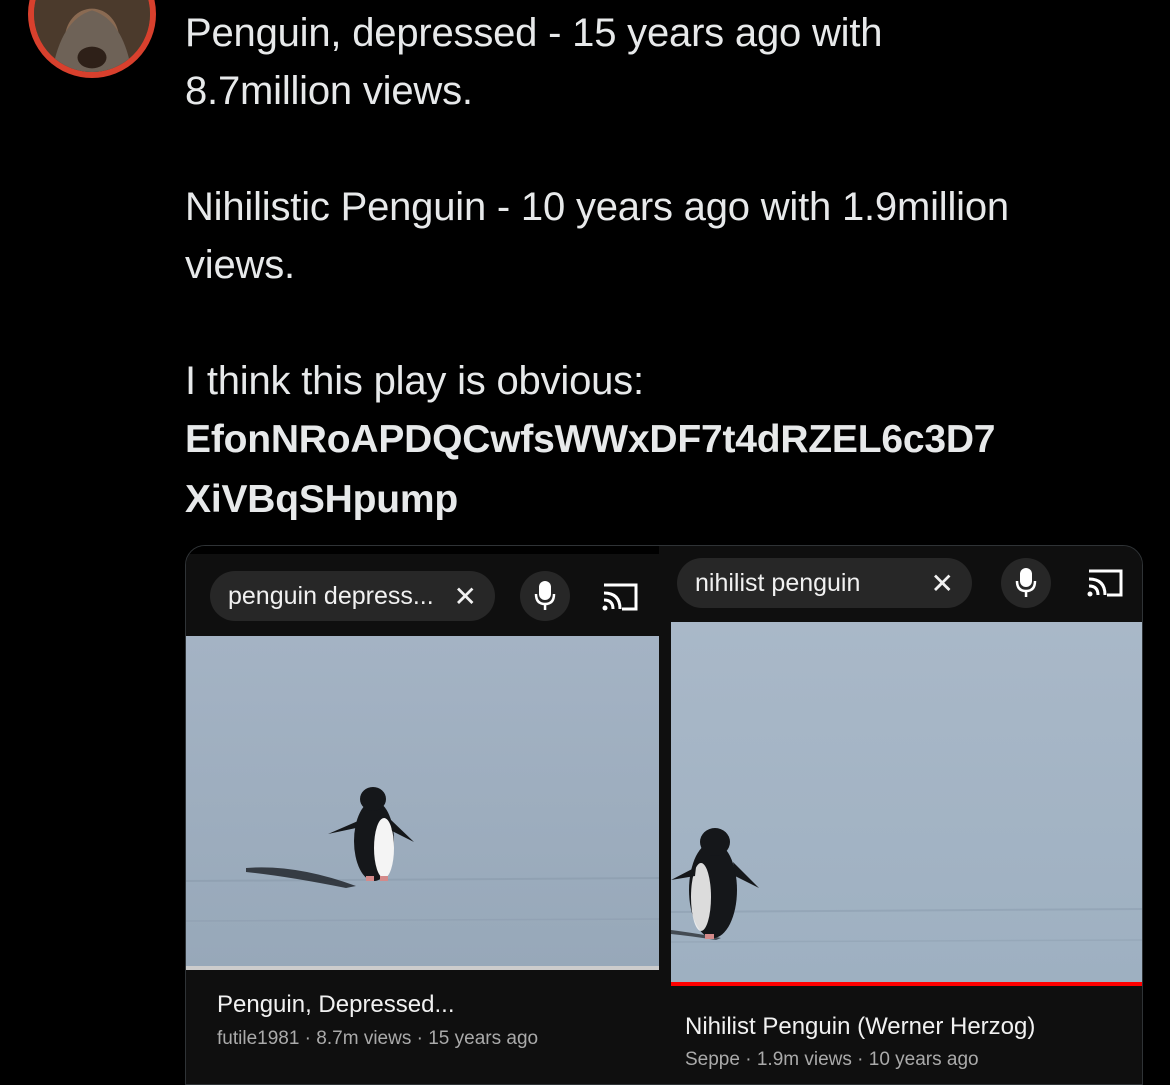 The image size is (1170, 1085). I want to click on search-bar: nihilist penguin ✕, so click(824, 583).